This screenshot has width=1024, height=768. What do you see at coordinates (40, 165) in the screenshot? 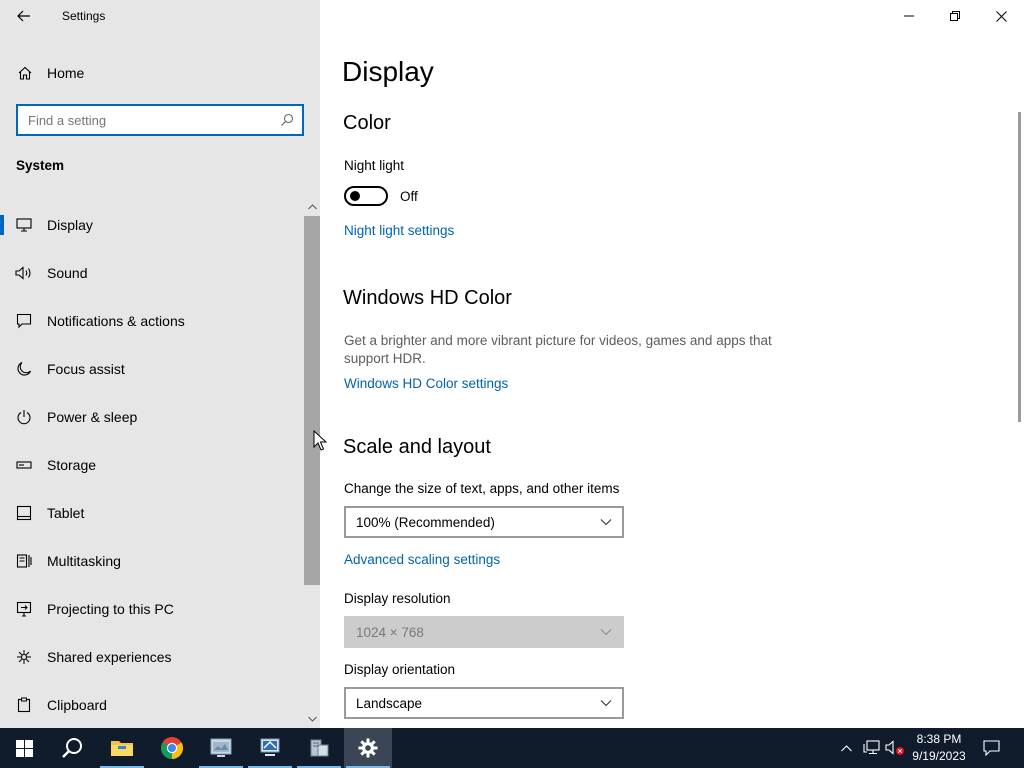
I see `section-title: System` at bounding box center [40, 165].